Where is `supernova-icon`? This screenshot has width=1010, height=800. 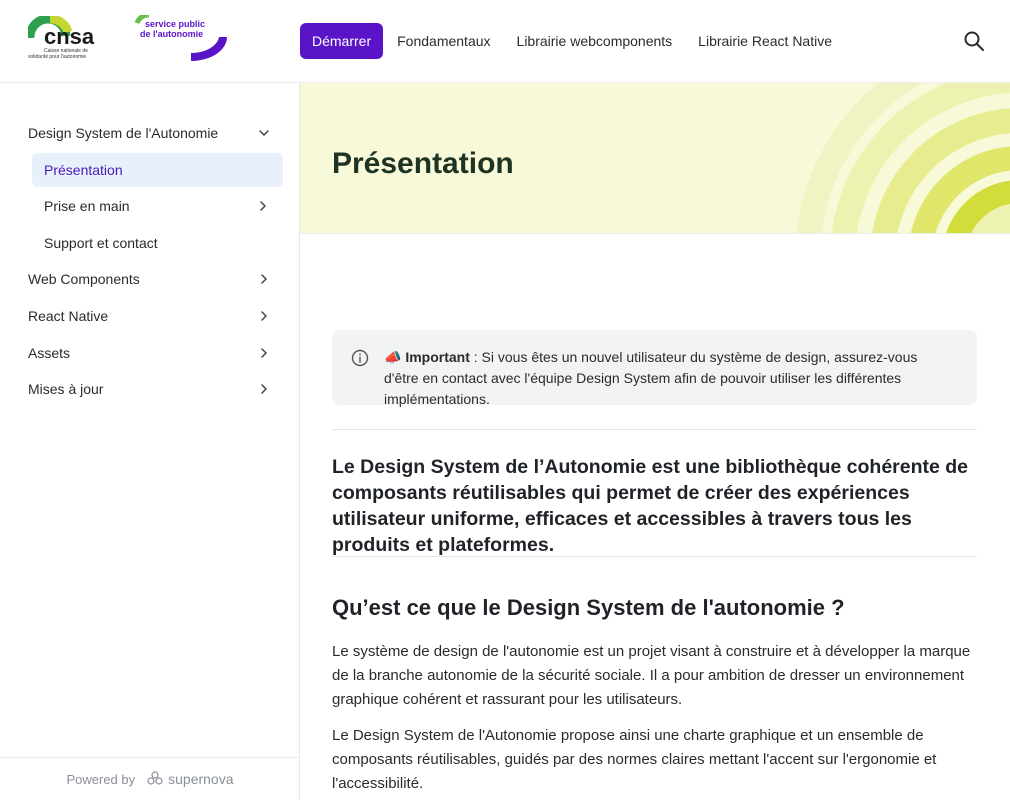
supernova-icon is located at coordinates (155, 778).